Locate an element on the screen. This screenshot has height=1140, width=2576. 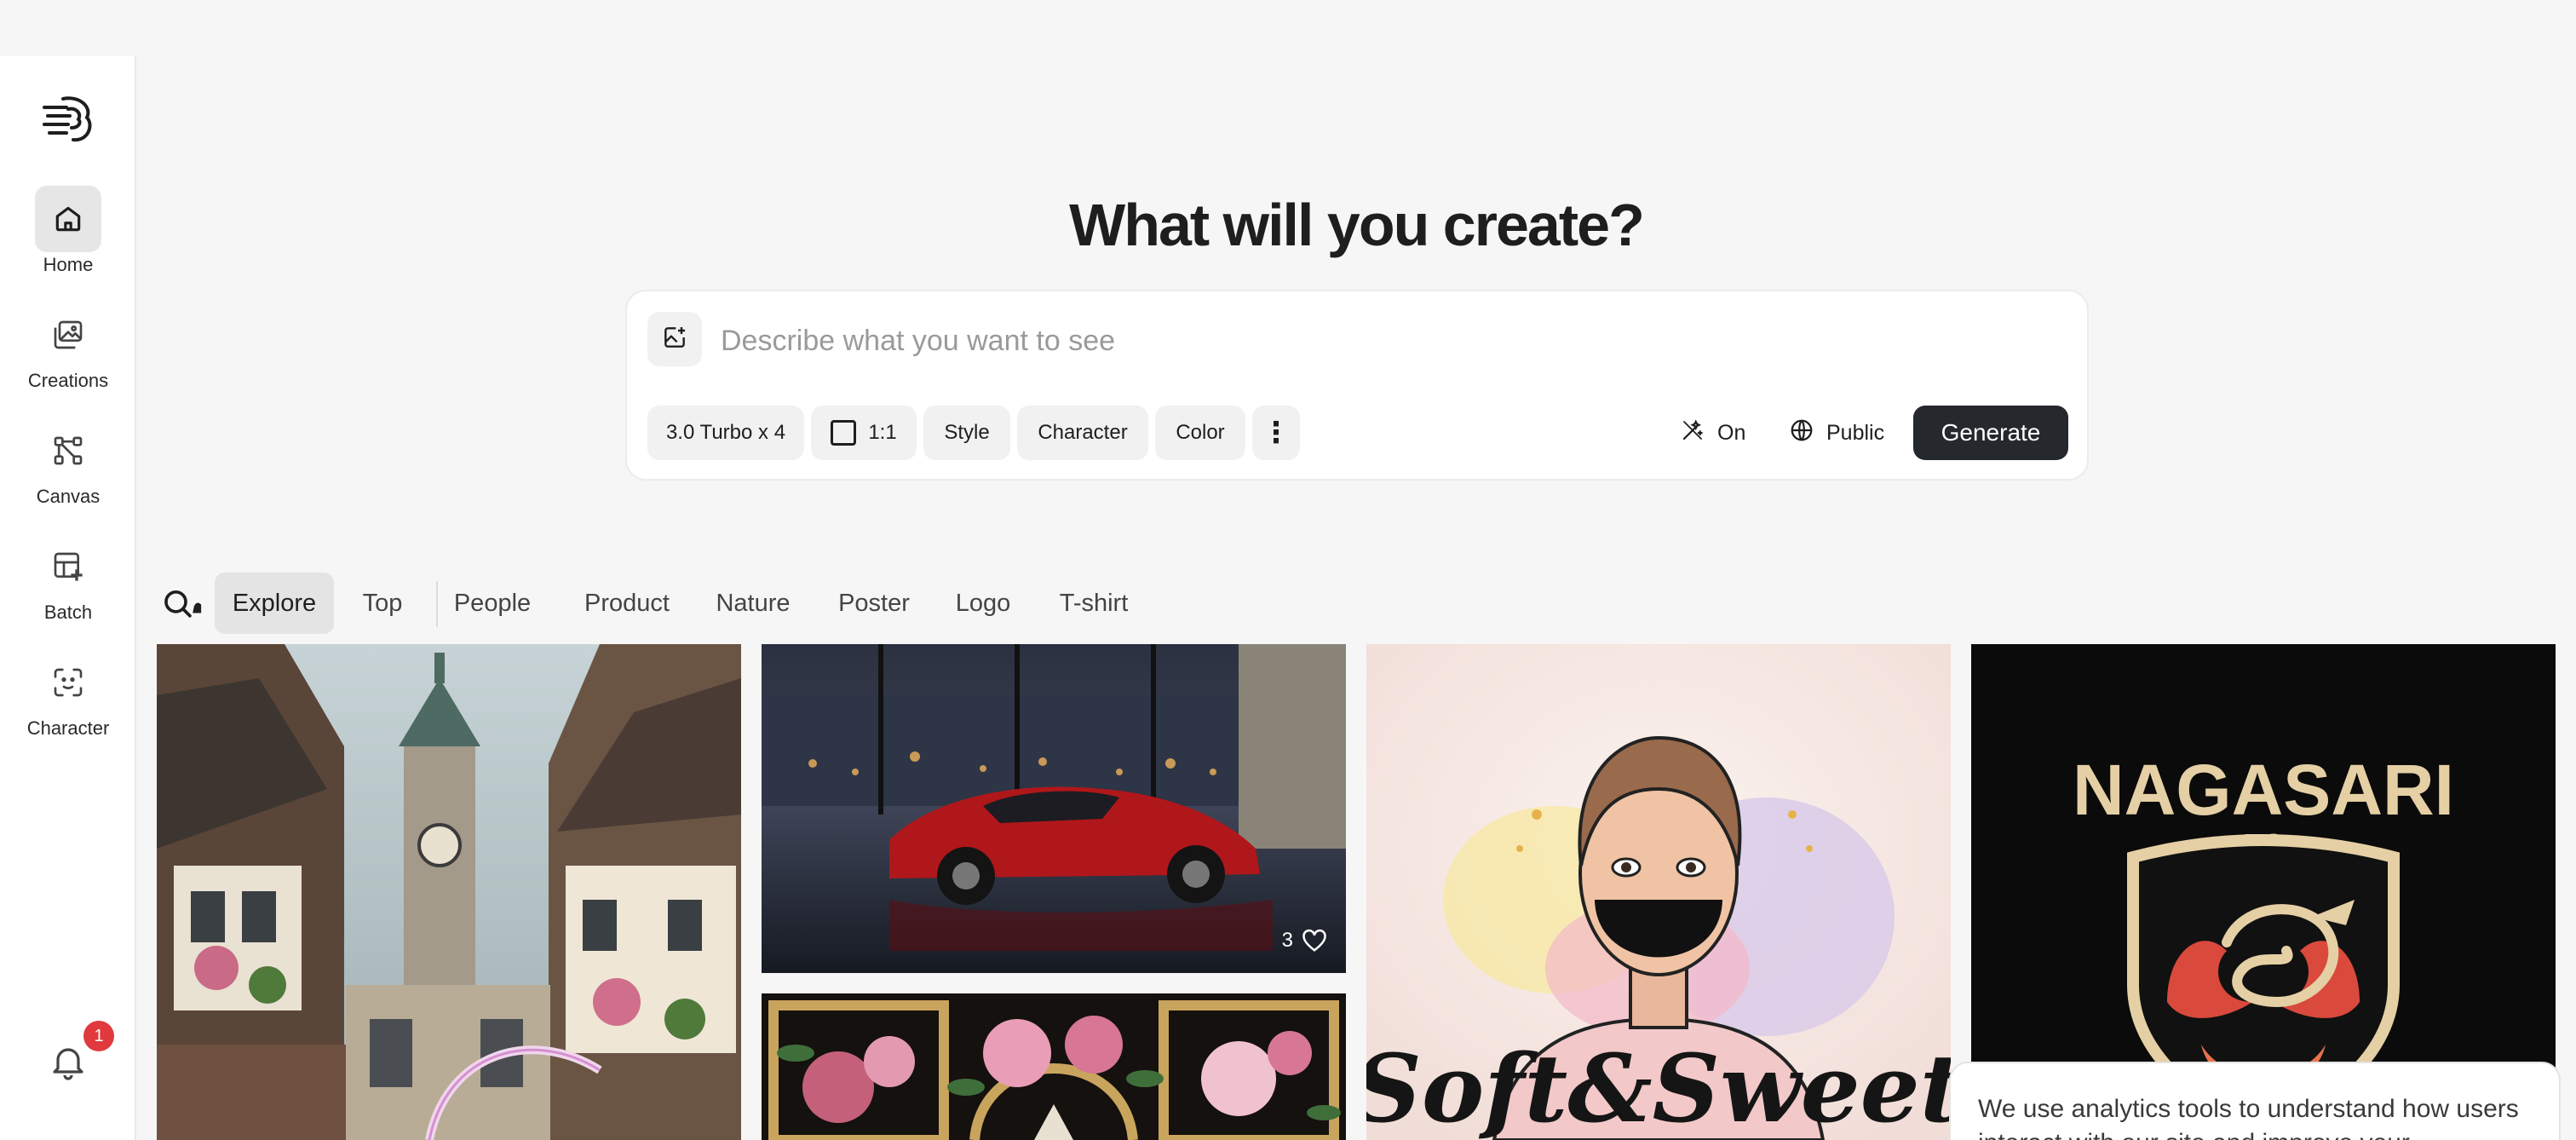
batch-icon is located at coordinates (68, 567).